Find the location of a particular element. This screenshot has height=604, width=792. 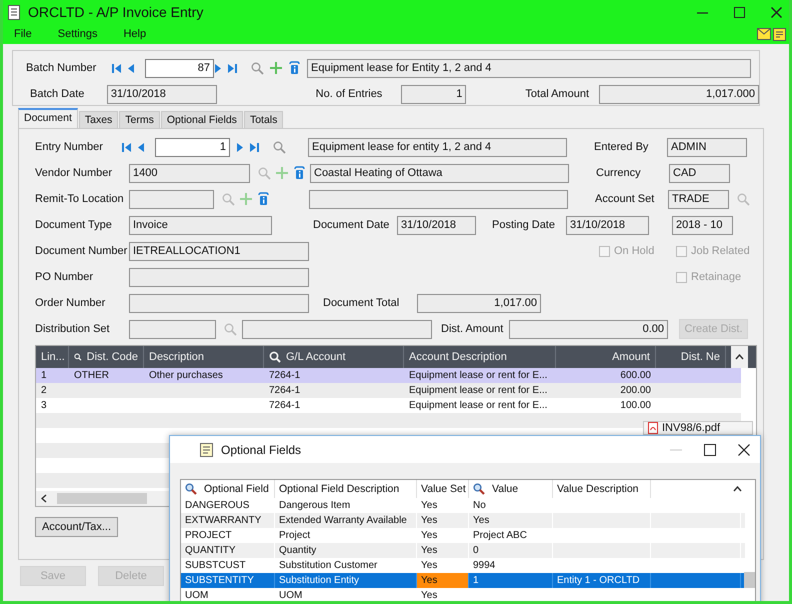

field-label: Order Number is located at coordinates (70, 303).